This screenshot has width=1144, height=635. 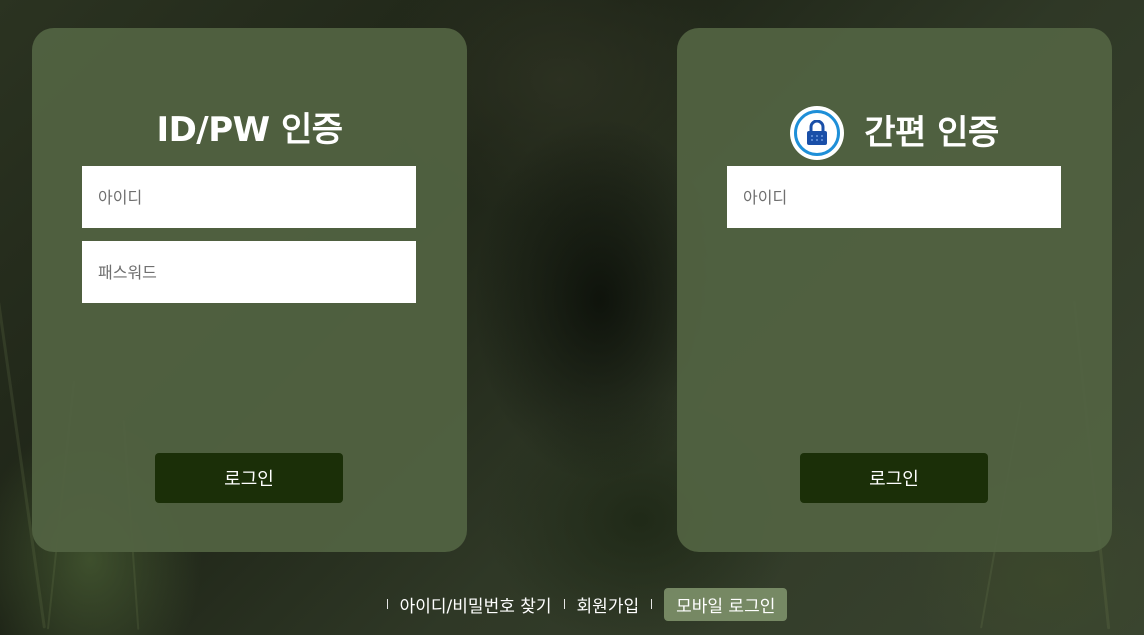 I want to click on signup-link: 회원가입, so click(x=608, y=604).